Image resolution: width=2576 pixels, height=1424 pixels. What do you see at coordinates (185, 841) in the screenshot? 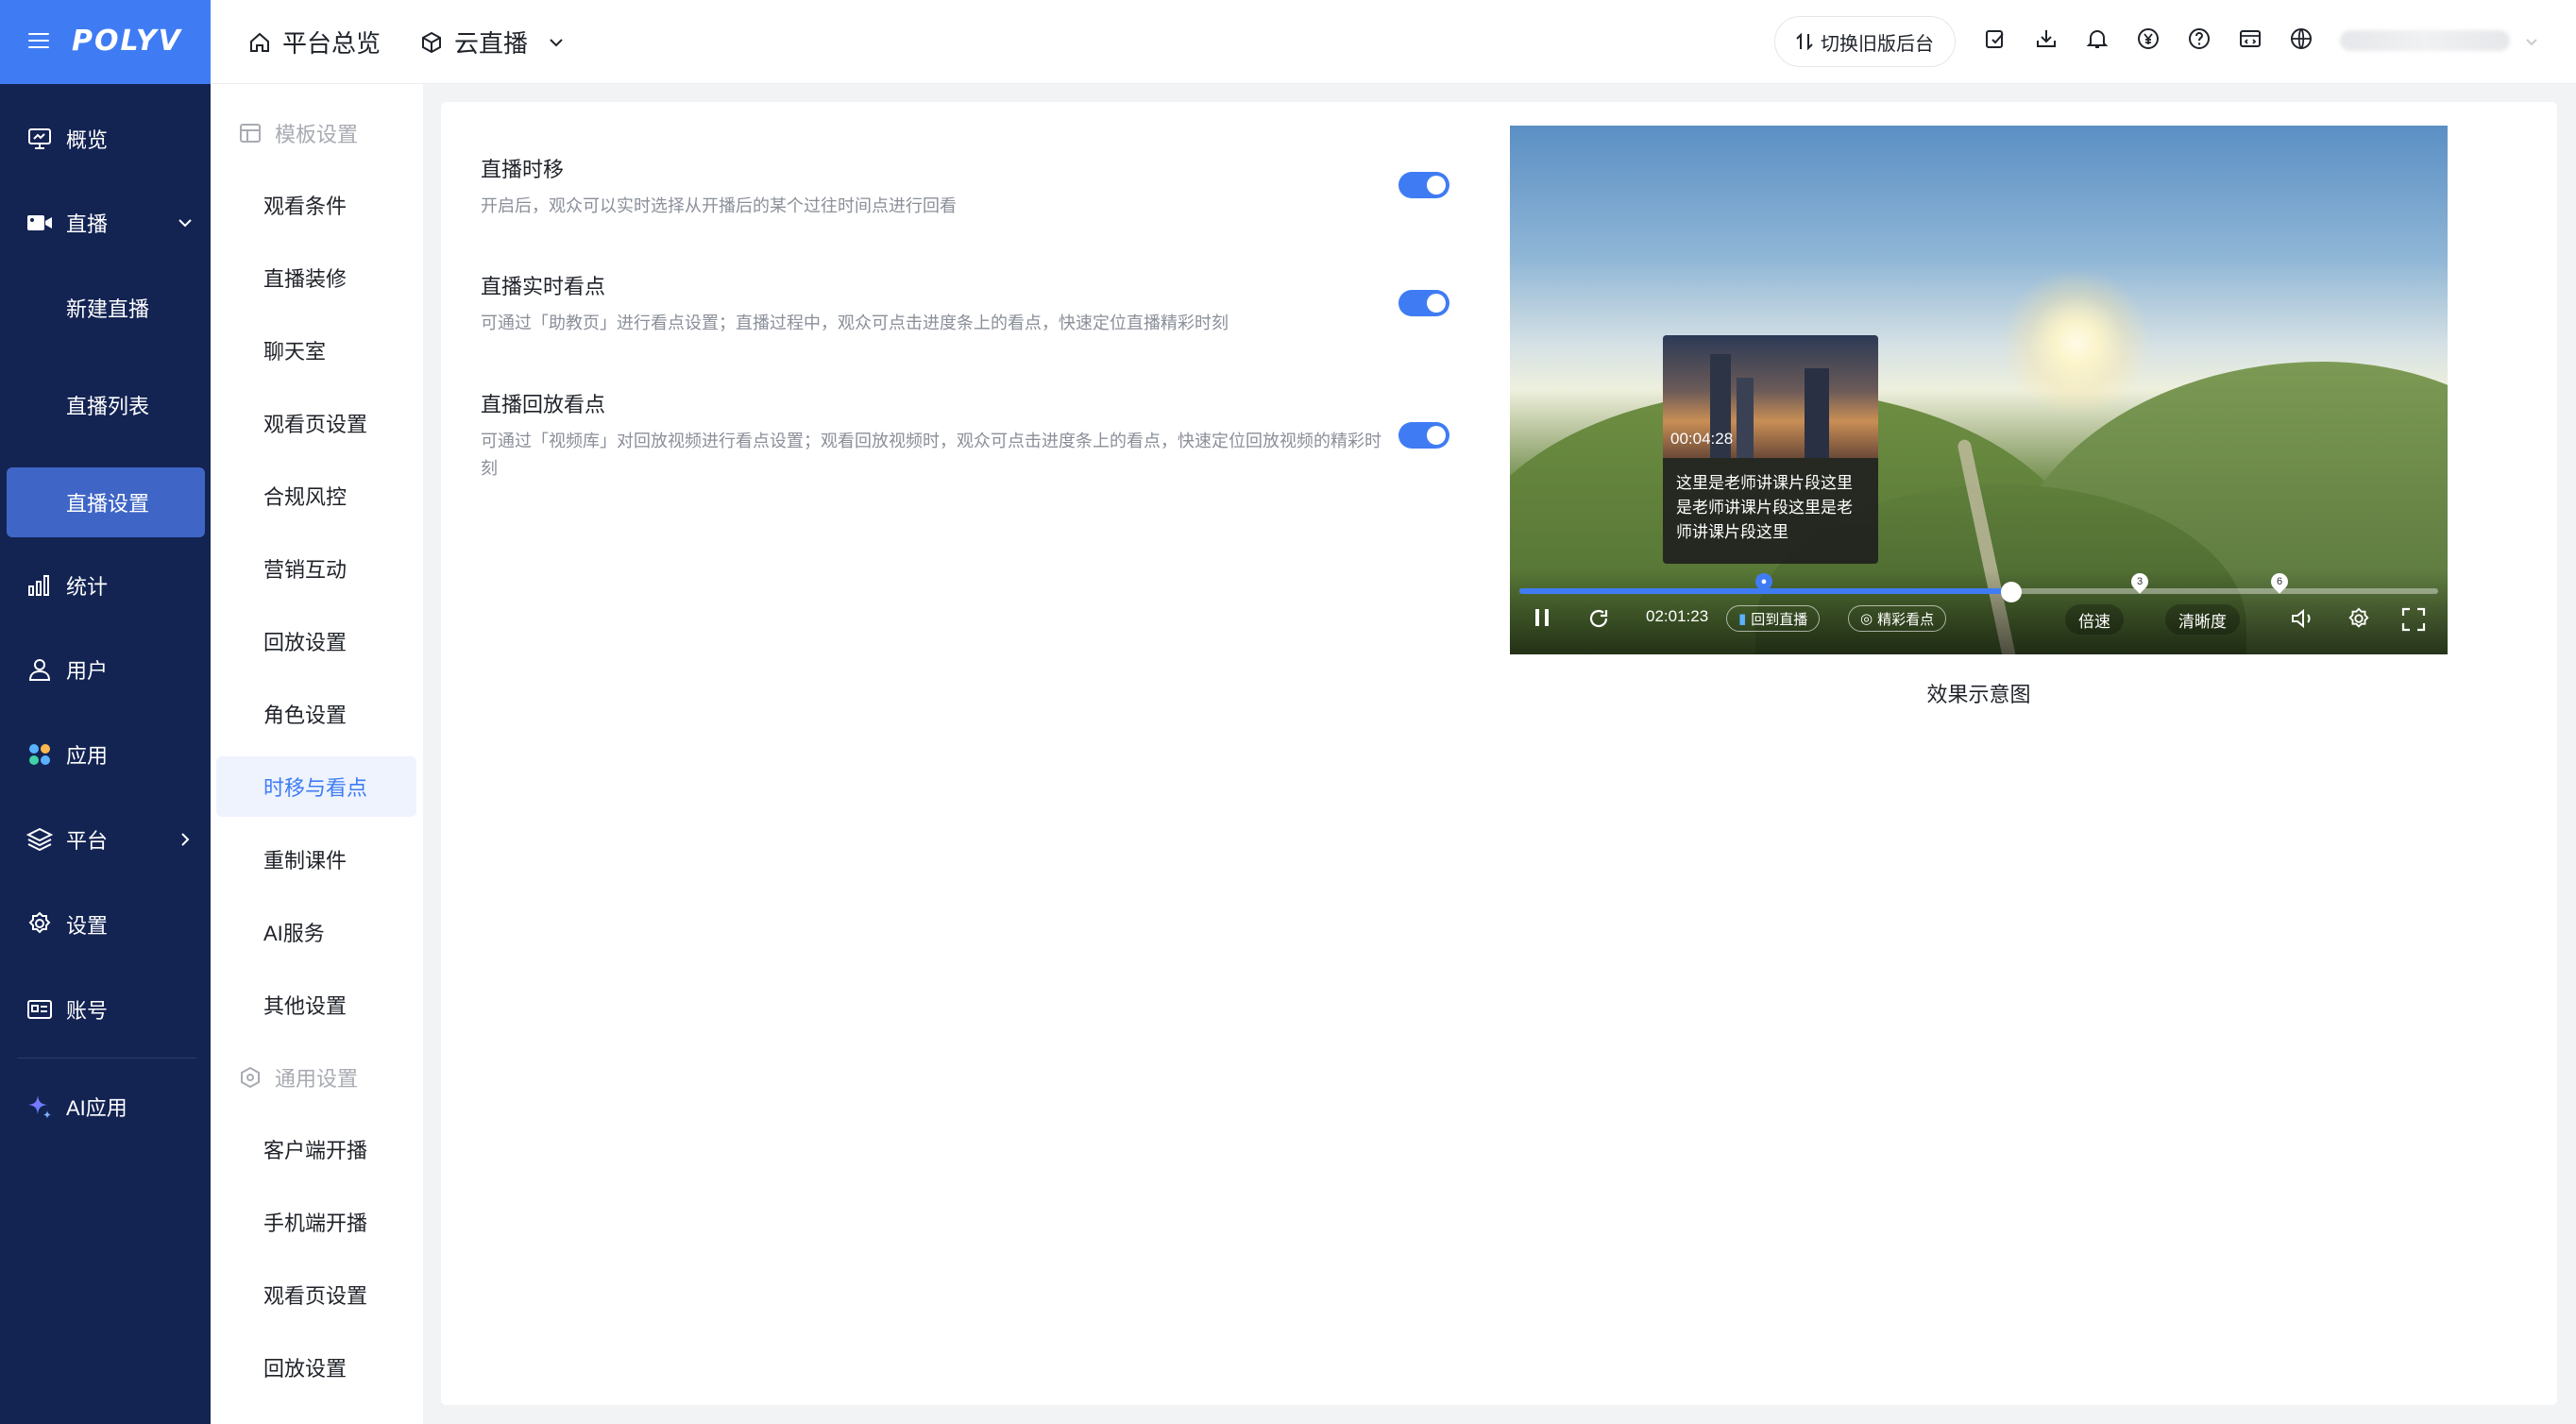
I see `chevron-right-icon` at bounding box center [185, 841].